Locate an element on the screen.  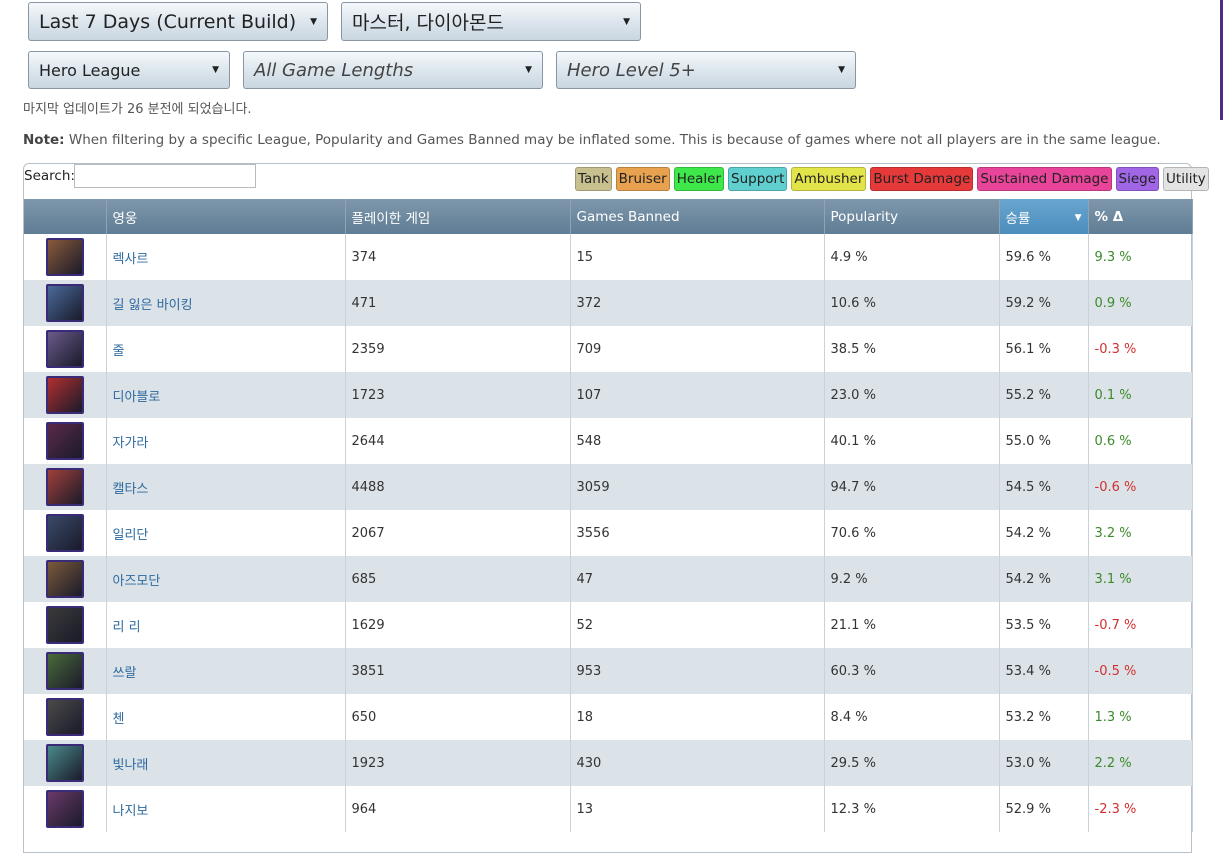
hero-name: 길 잃은 바이킹 is located at coordinates (226, 303).